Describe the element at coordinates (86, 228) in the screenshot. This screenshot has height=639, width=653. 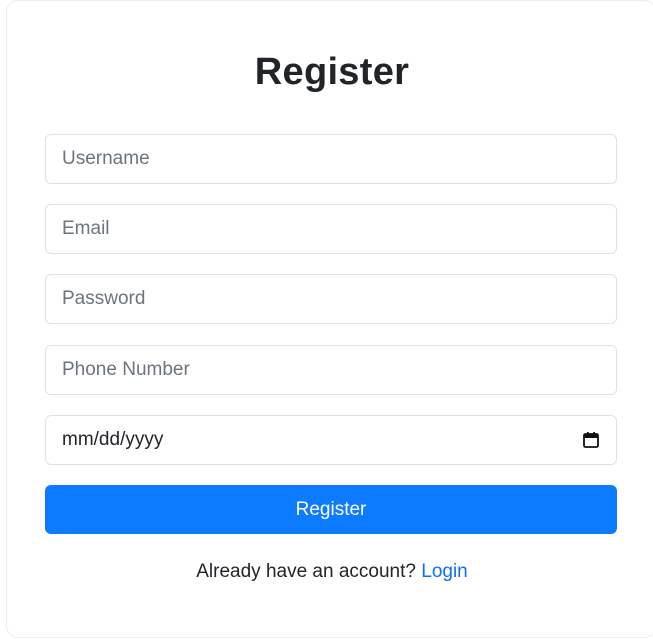
I see `email-placeholder: Email` at that location.